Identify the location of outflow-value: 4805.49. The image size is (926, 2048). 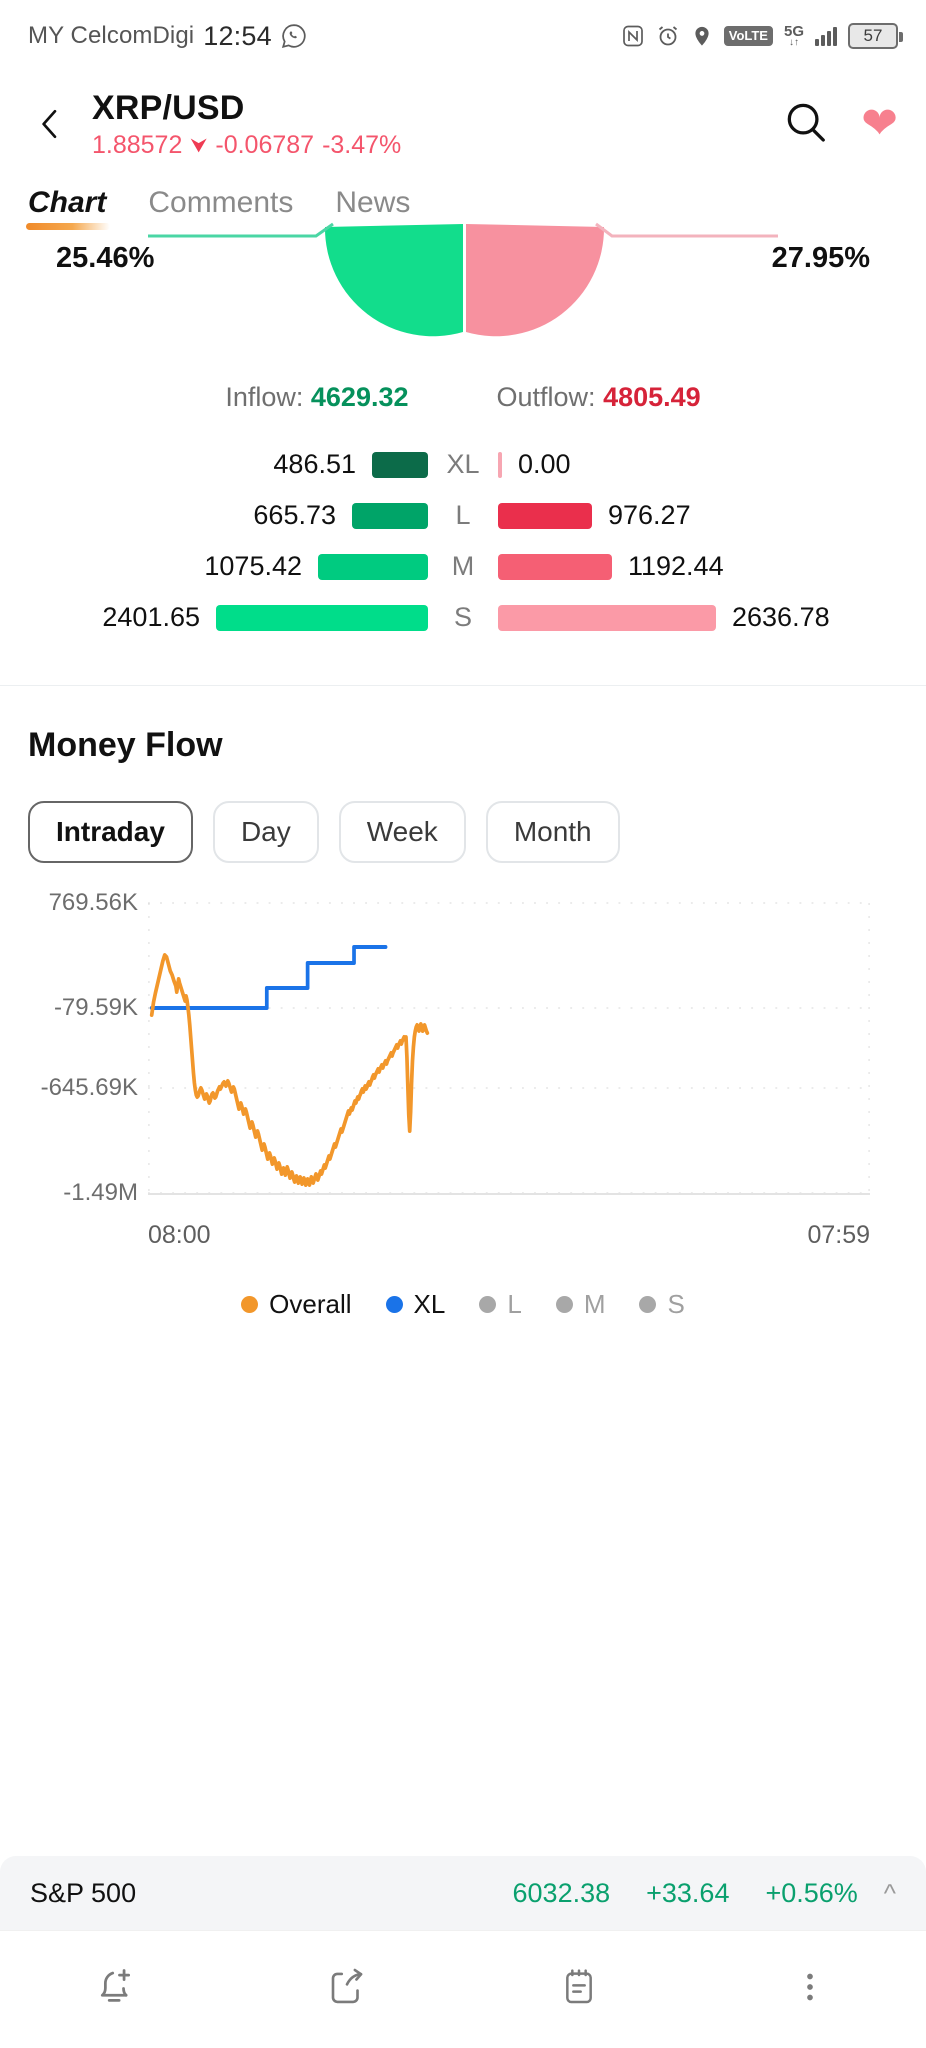
(652, 397).